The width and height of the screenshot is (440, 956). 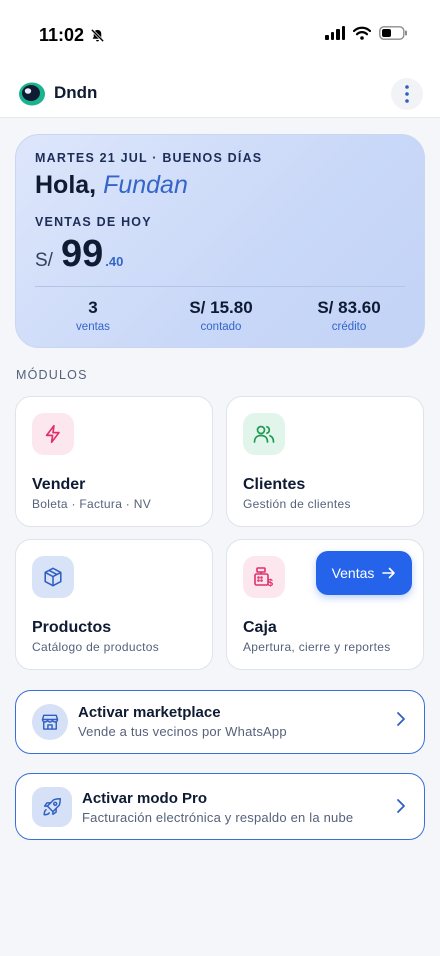 I want to click on stat-credit: S/ 83.60 crédito, so click(x=349, y=315).